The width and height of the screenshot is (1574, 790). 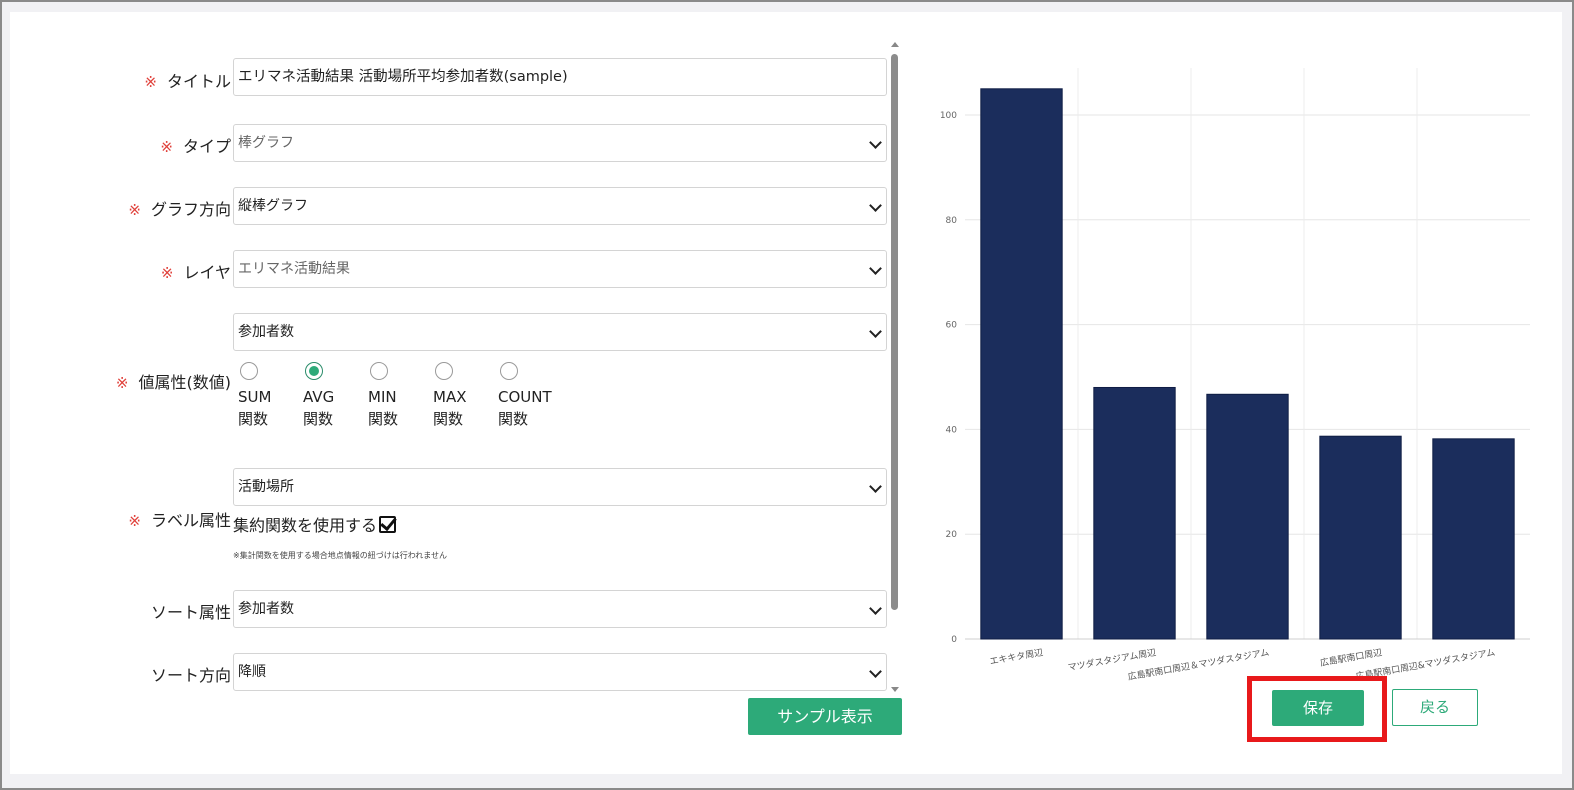 I want to click on title-label: ※ タイトル, so click(x=187, y=81).